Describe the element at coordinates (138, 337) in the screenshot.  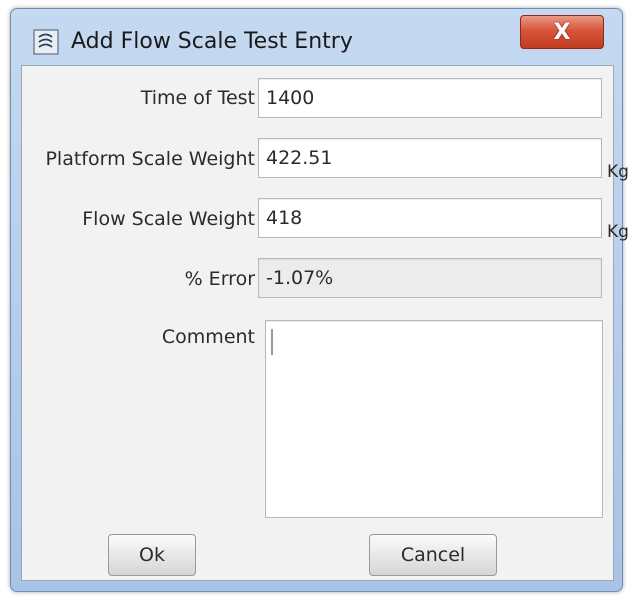
I see `comment-row: Comment` at that location.